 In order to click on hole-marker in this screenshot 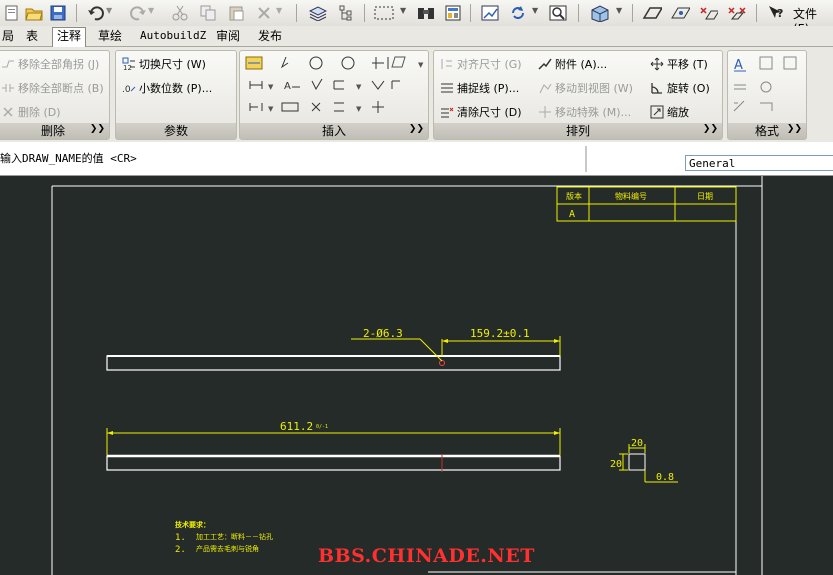, I will do `click(442, 363)`.